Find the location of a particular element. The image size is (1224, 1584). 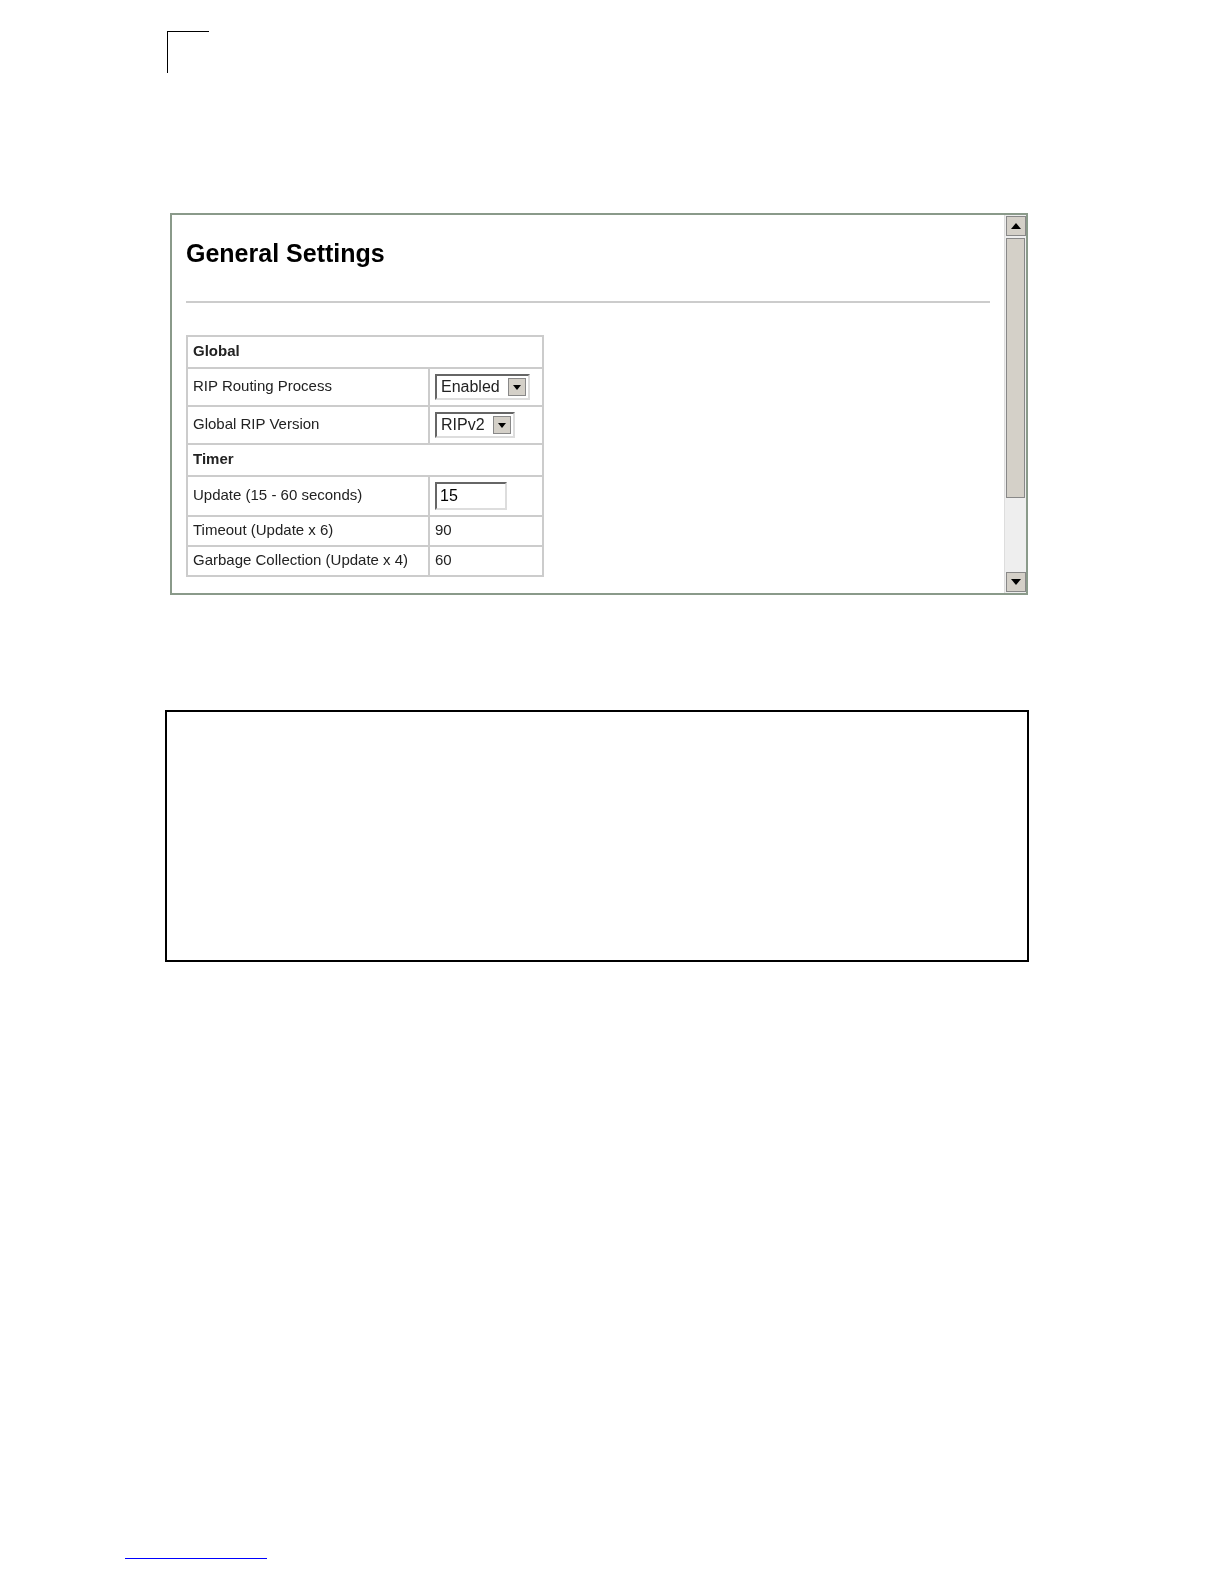

section-heading: Global is located at coordinates (216, 351).